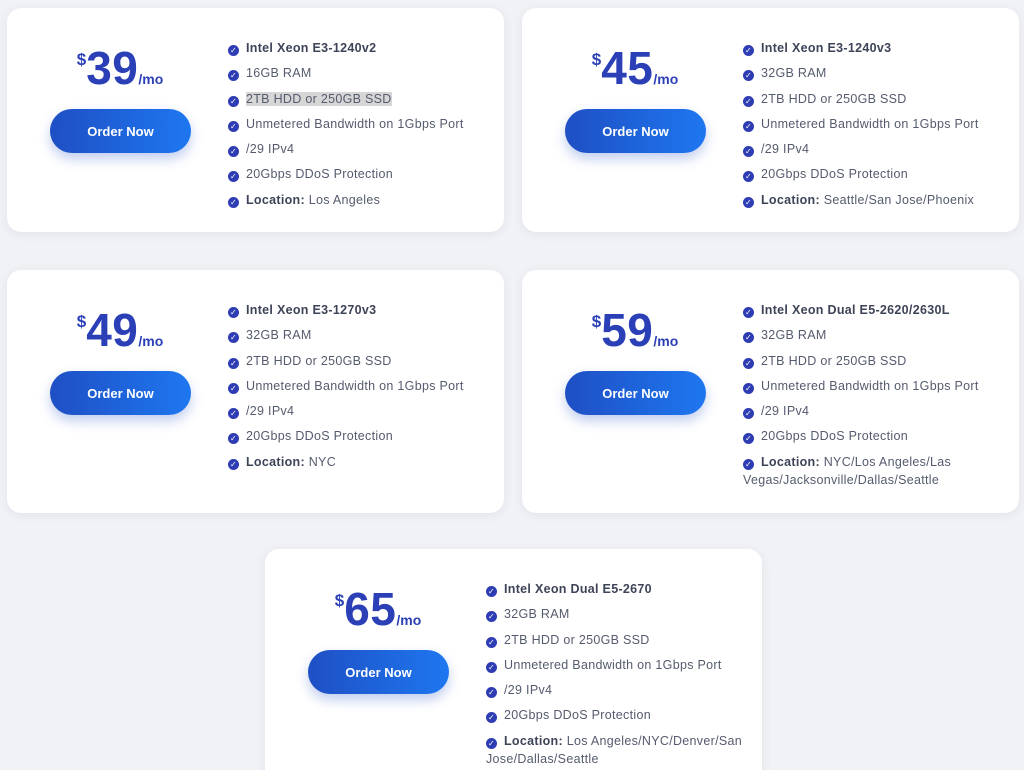 The width and height of the screenshot is (1024, 770). Describe the element at coordinates (859, 200) in the screenshot. I see `feature-location: ✓ Location: Seattle/San Jose/Phoenix` at that location.